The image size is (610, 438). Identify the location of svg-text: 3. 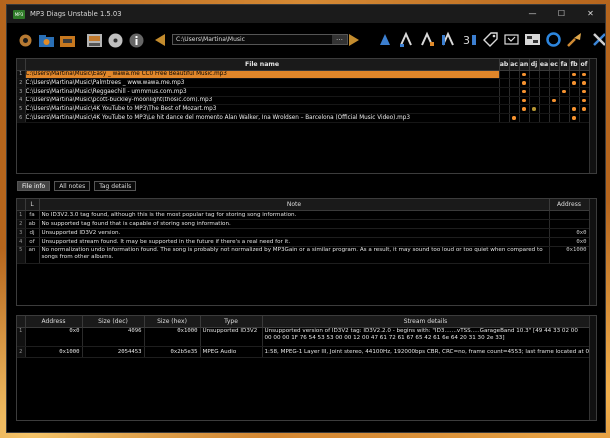
(466, 40).